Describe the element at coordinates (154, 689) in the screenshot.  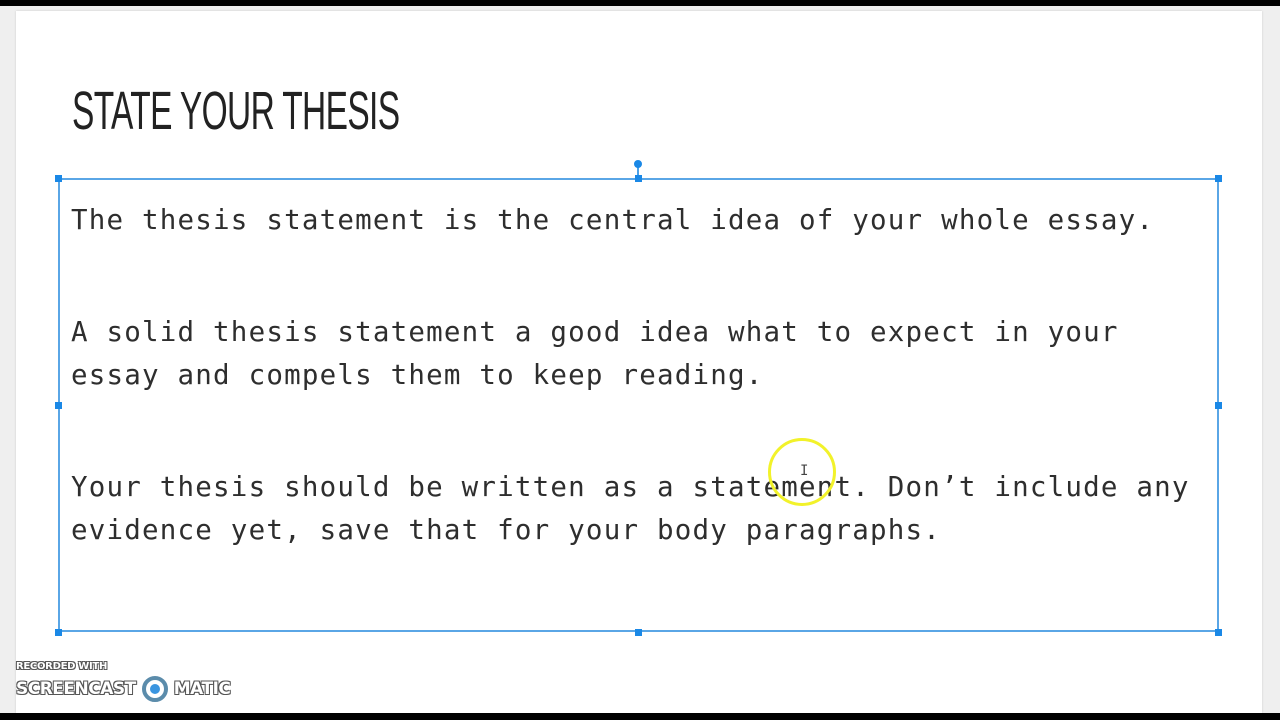
I see `screencast-logo-icon` at that location.